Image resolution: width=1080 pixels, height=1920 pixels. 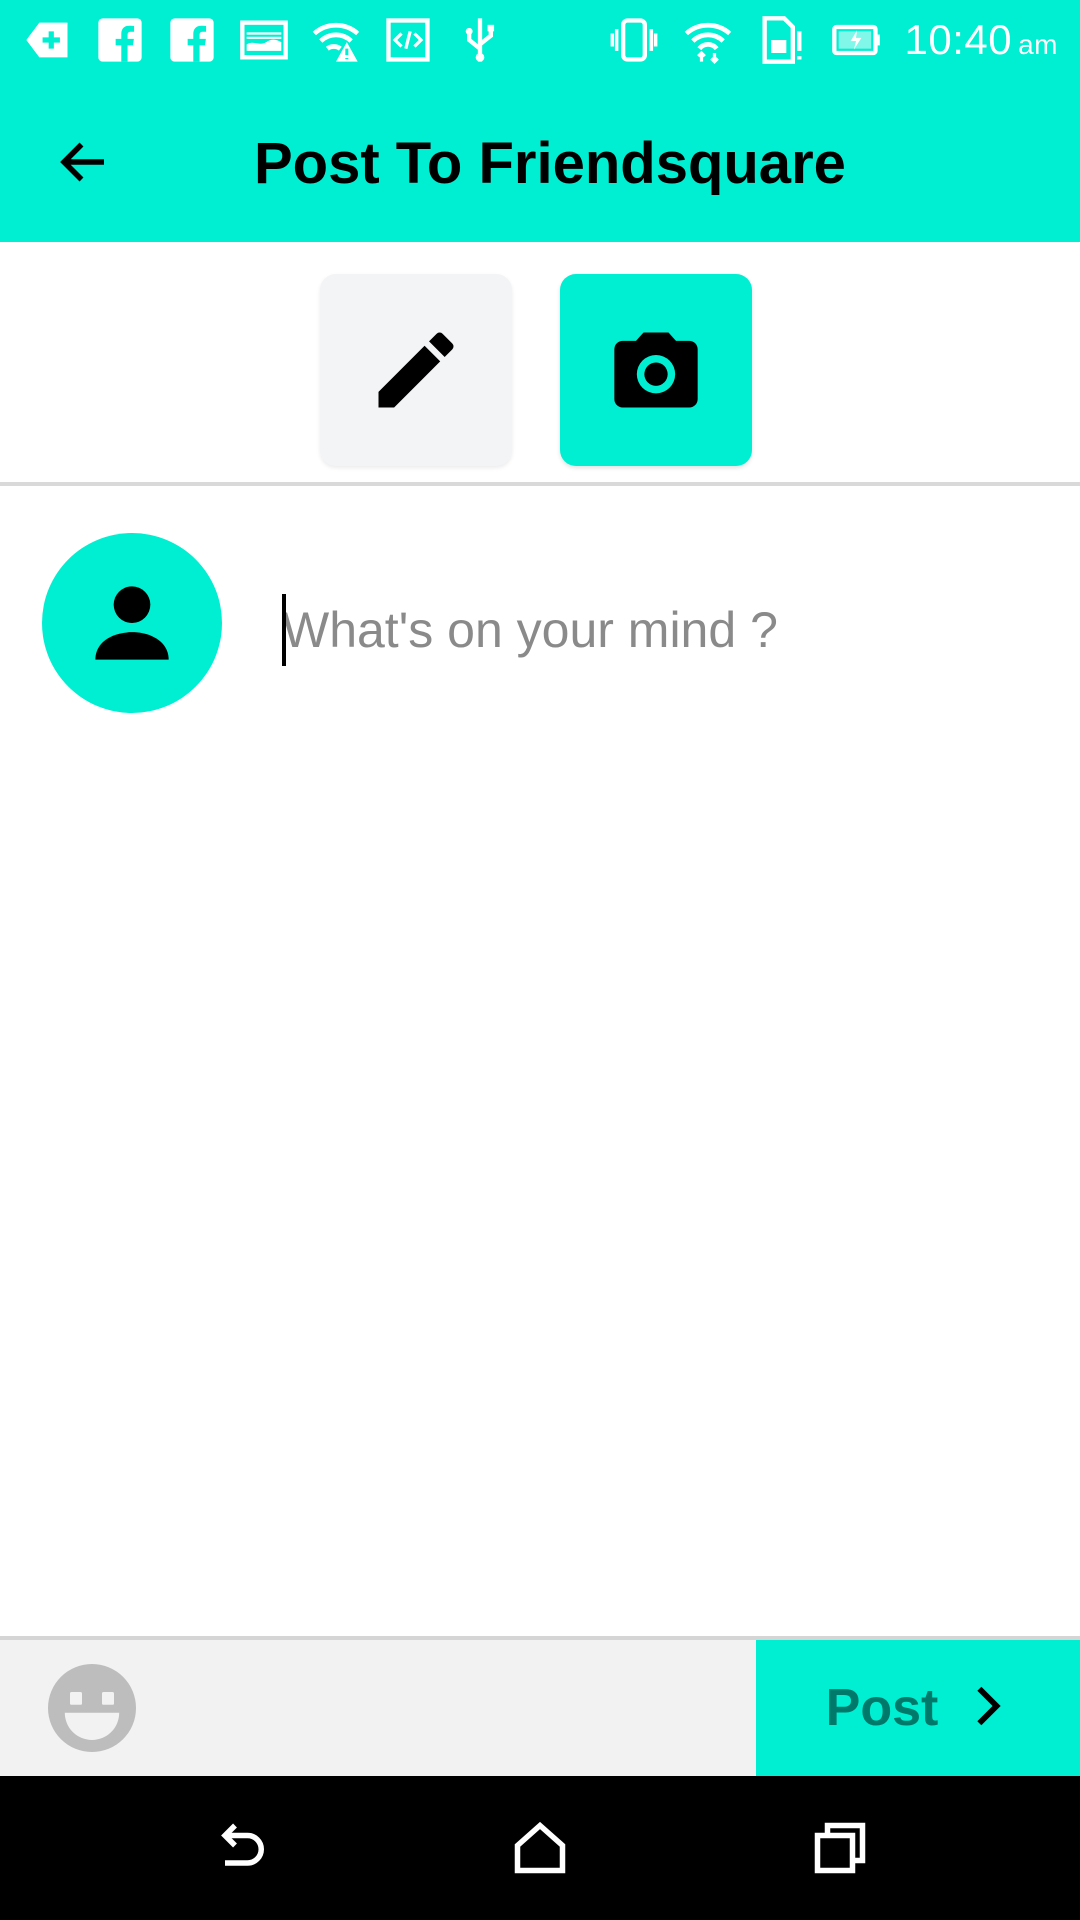 What do you see at coordinates (480, 40) in the screenshot?
I see `usb-icon` at bounding box center [480, 40].